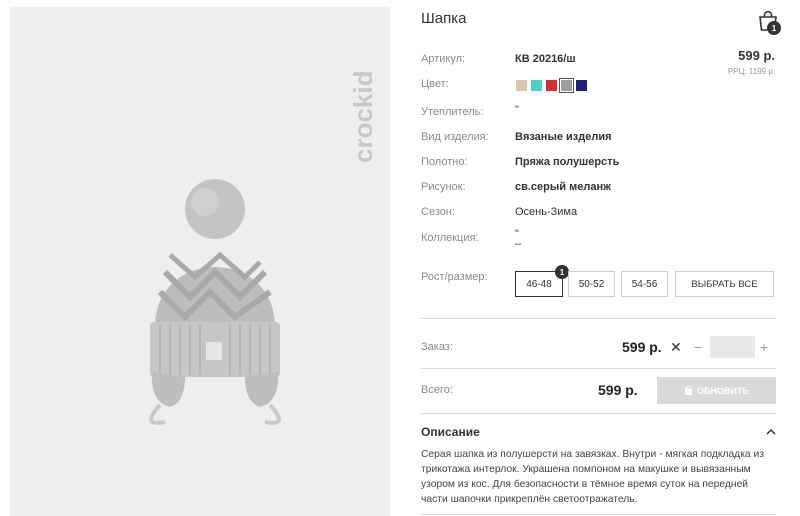 The height and width of the screenshot is (516, 800). What do you see at coordinates (454, 277) in the screenshot?
I see `size-label: Рост/размер:` at bounding box center [454, 277].